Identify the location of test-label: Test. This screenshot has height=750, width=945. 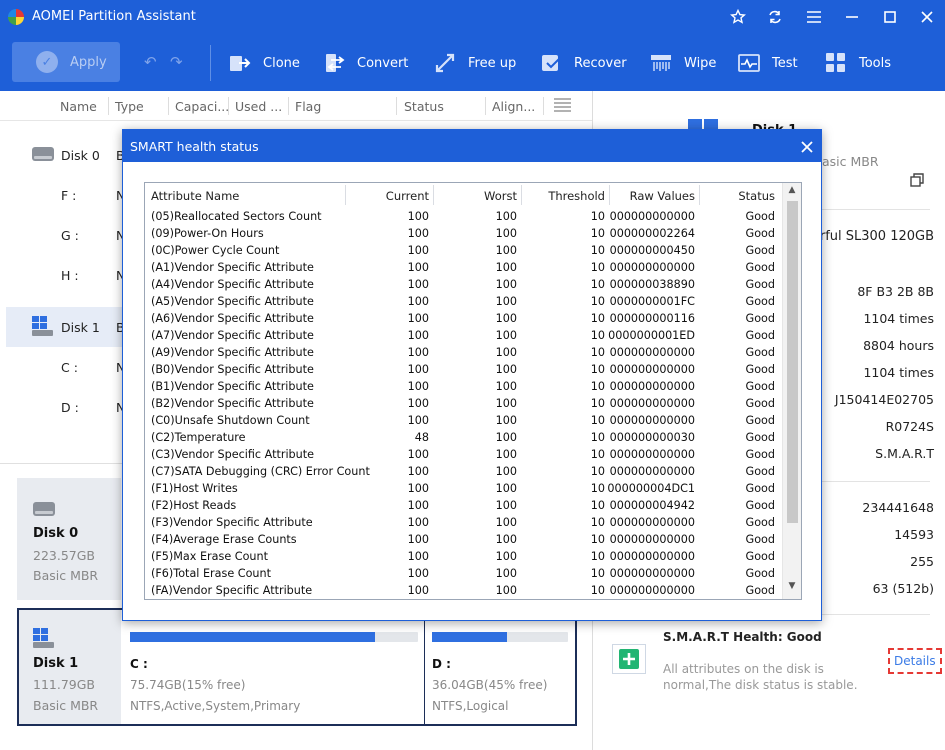
(785, 63).